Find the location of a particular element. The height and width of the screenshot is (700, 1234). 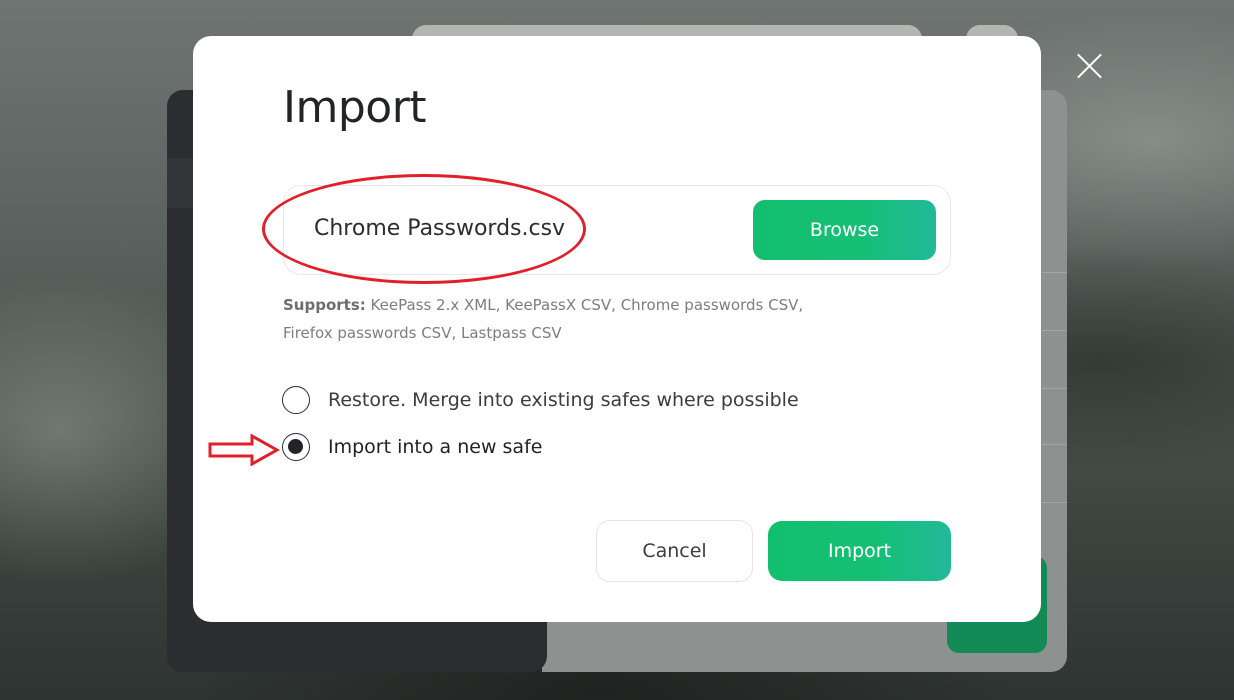

annotation-ellipse is located at coordinates (424, 229).